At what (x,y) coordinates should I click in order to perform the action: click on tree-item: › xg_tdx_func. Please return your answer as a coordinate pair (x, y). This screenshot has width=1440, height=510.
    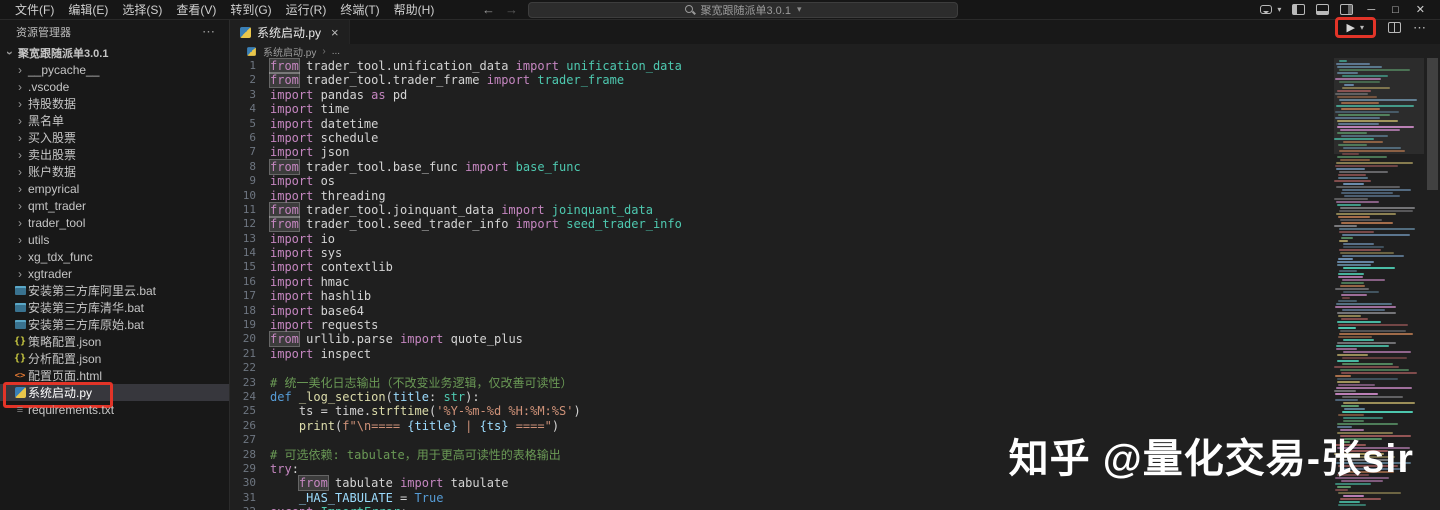
    Looking at the image, I should click on (114, 256).